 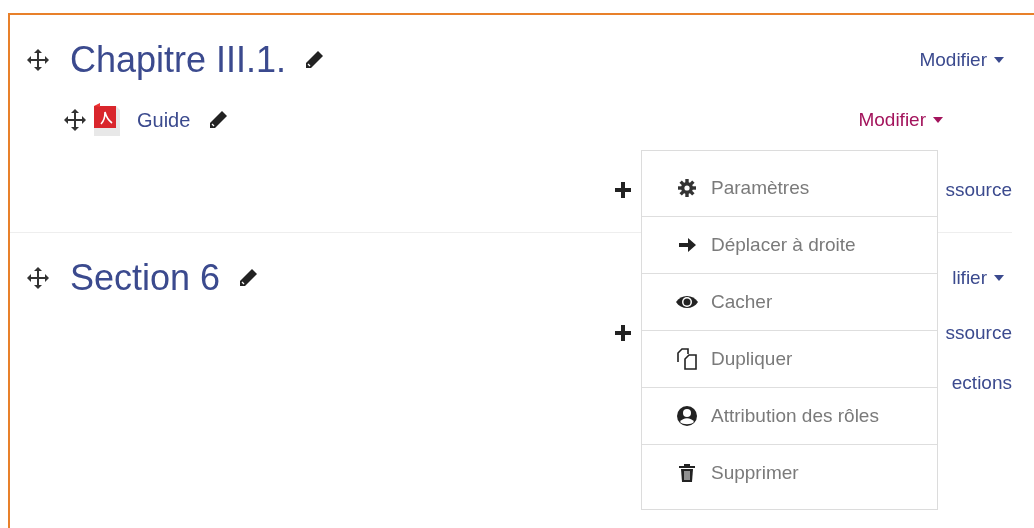 I want to click on menu-item: Supprimer, so click(x=789, y=472).